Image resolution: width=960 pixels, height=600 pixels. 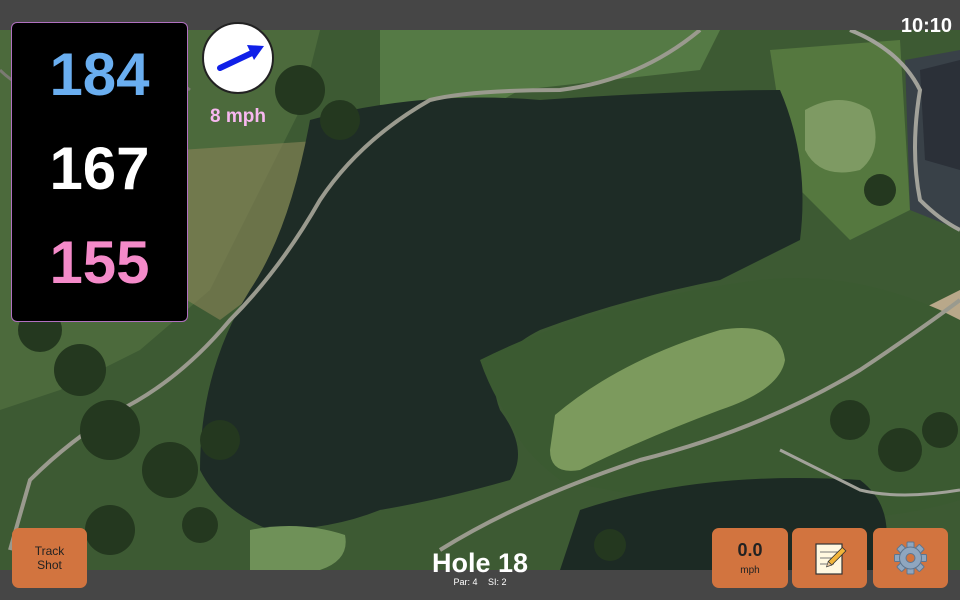 I want to click on speed-button: 0.0 mph, so click(x=750, y=558).